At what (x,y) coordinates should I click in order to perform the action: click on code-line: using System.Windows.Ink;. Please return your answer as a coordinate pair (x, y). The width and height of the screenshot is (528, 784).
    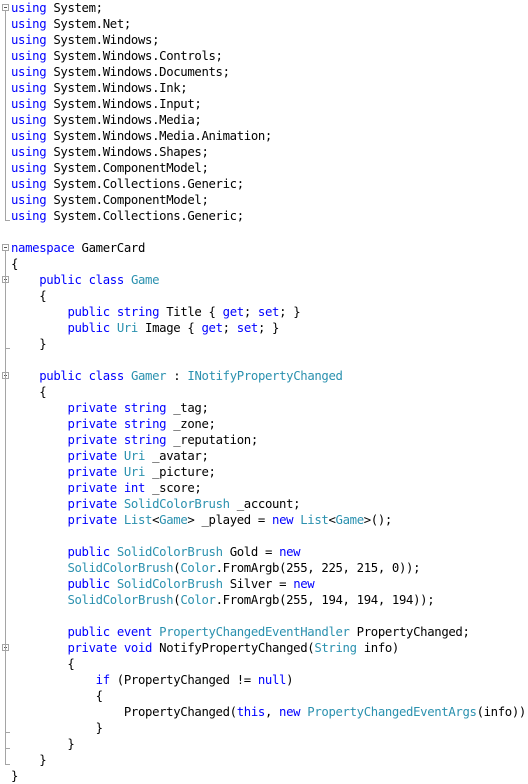
    Looking at the image, I should click on (269, 88).